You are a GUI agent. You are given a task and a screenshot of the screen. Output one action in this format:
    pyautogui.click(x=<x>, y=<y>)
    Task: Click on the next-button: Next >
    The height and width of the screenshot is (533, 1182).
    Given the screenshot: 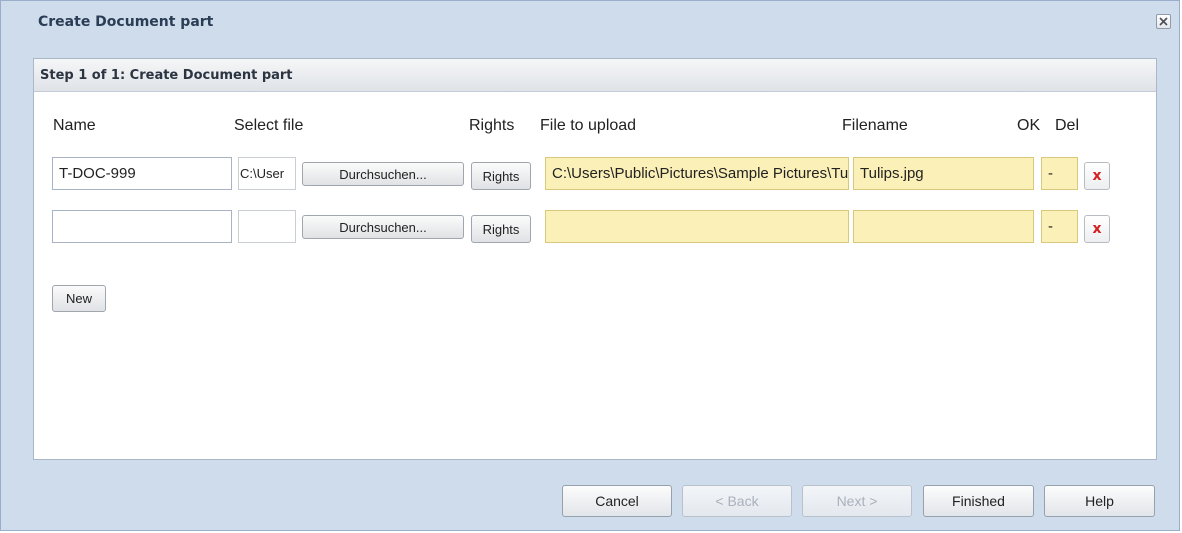 What is the action you would take?
    pyautogui.click(x=857, y=501)
    